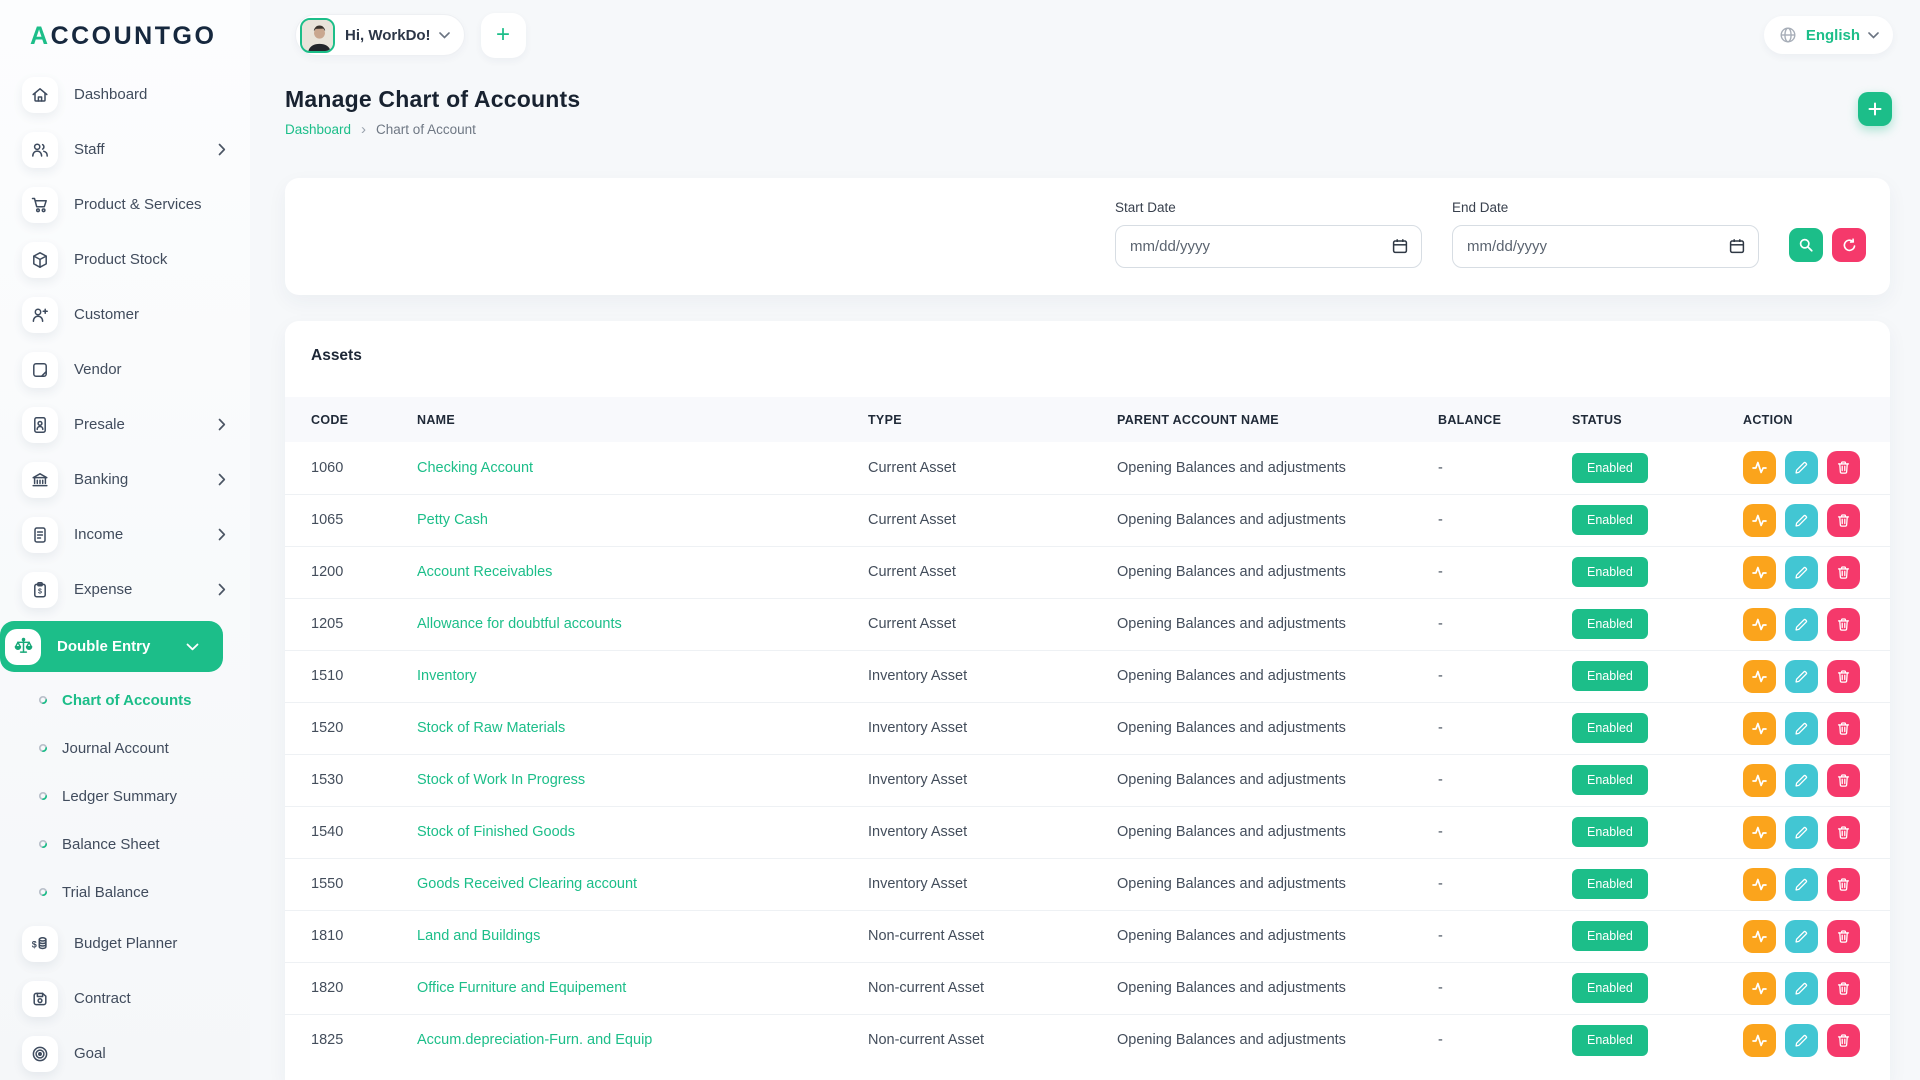 The image size is (1920, 1080). What do you see at coordinates (125, 589) in the screenshot?
I see `sidebar-item-expense: $ Expense` at bounding box center [125, 589].